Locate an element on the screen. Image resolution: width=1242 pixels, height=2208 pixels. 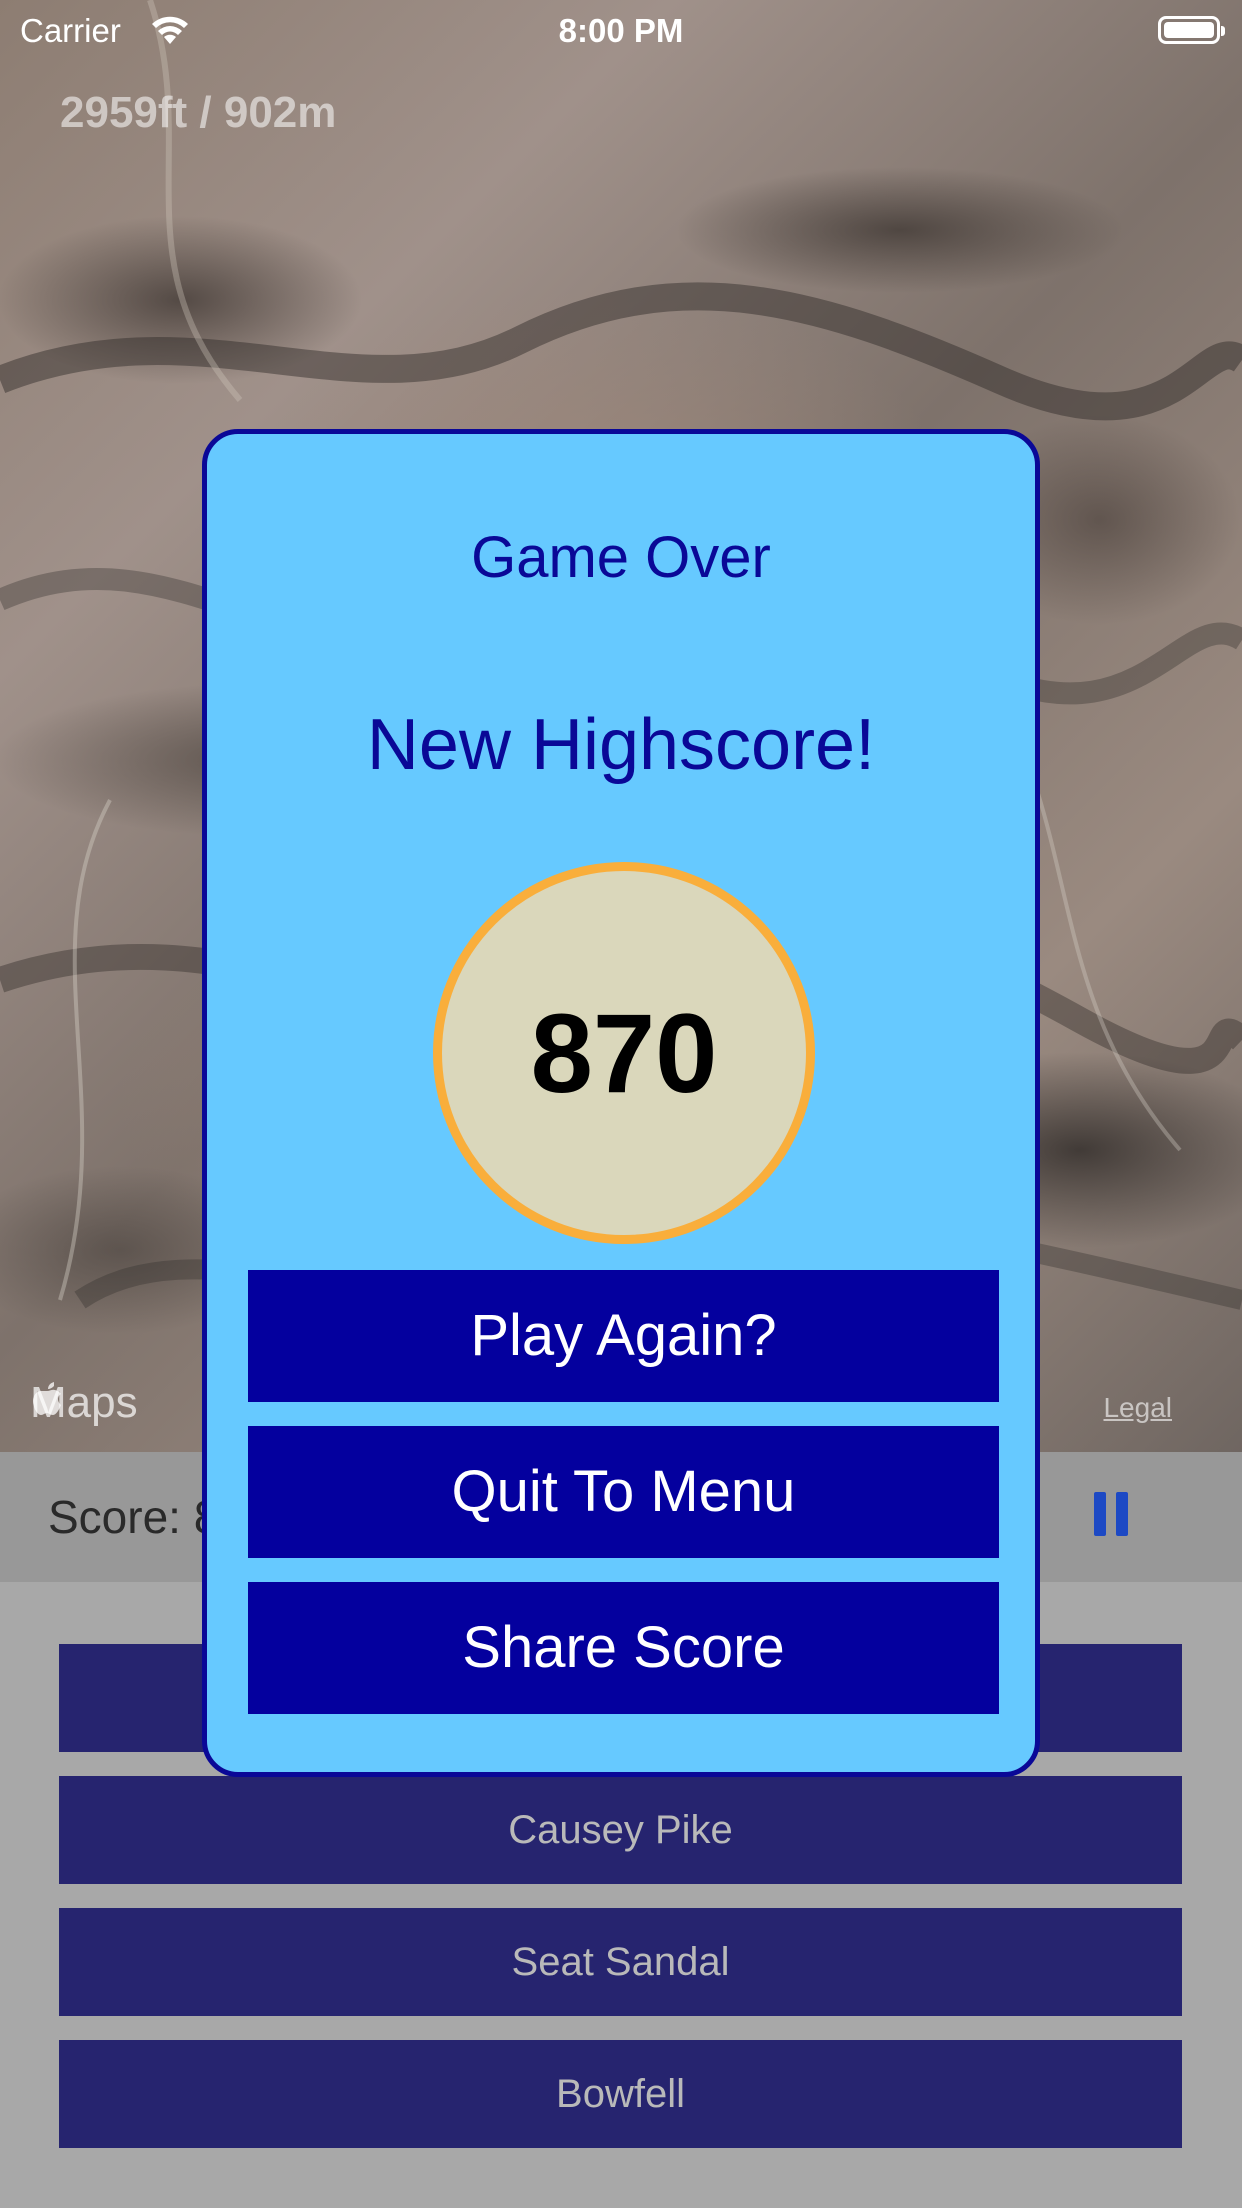
status-bar: Carrier 8:00 PM is located at coordinates (621, 31).